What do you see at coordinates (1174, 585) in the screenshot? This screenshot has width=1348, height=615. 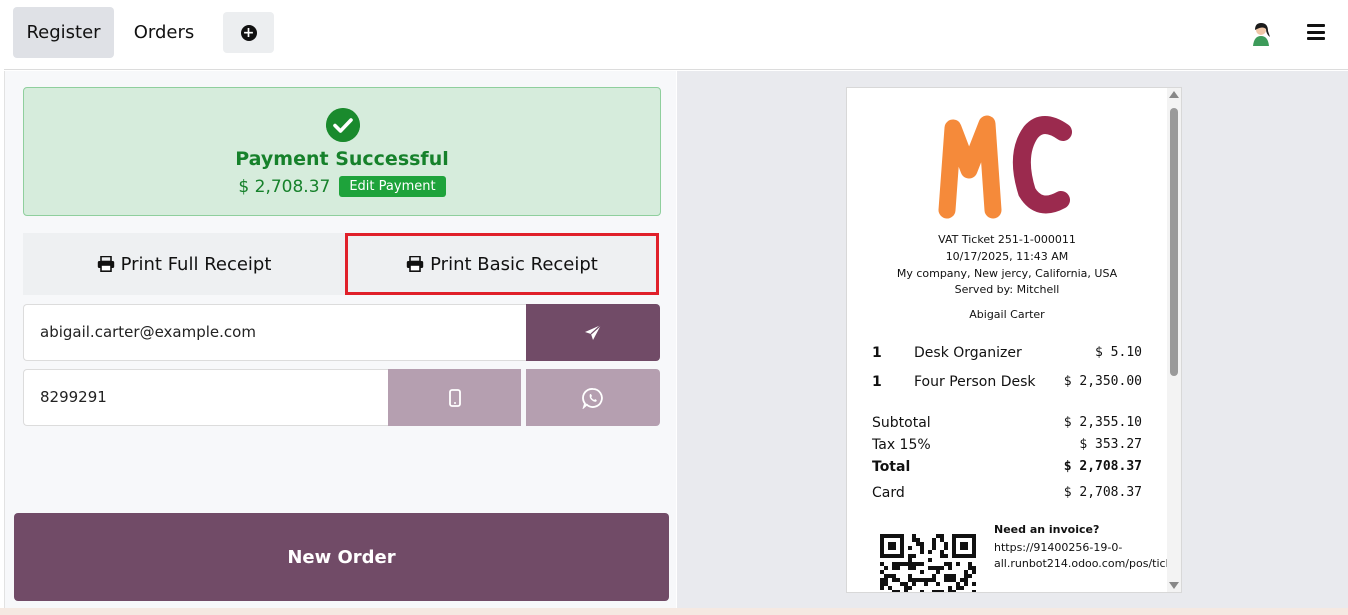 I see `scroll-down-arrow-icon` at bounding box center [1174, 585].